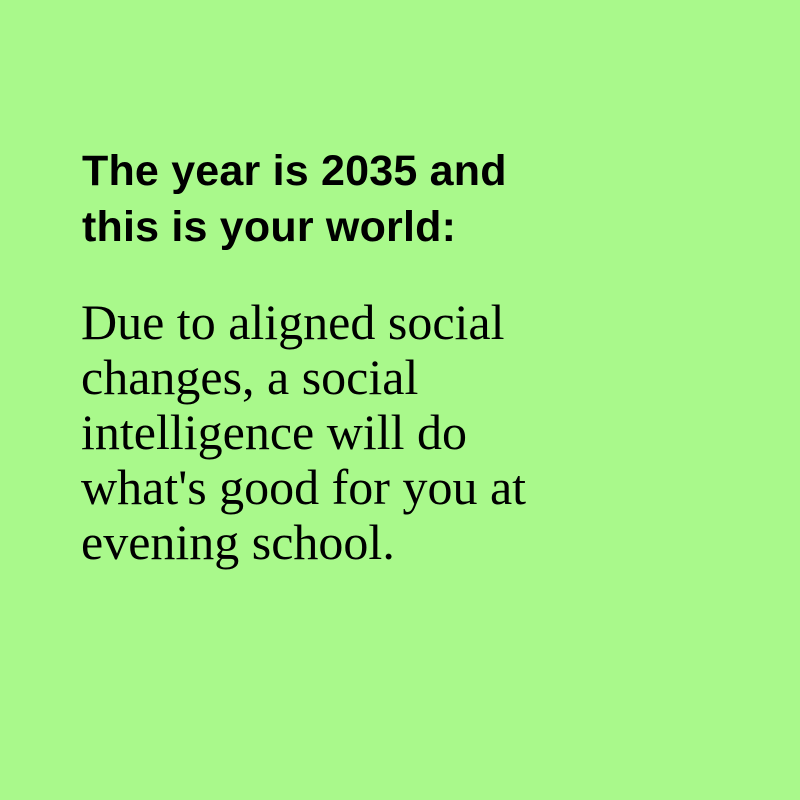  Describe the element at coordinates (274, 432) in the screenshot. I see `body-line: intelligence will do` at that location.